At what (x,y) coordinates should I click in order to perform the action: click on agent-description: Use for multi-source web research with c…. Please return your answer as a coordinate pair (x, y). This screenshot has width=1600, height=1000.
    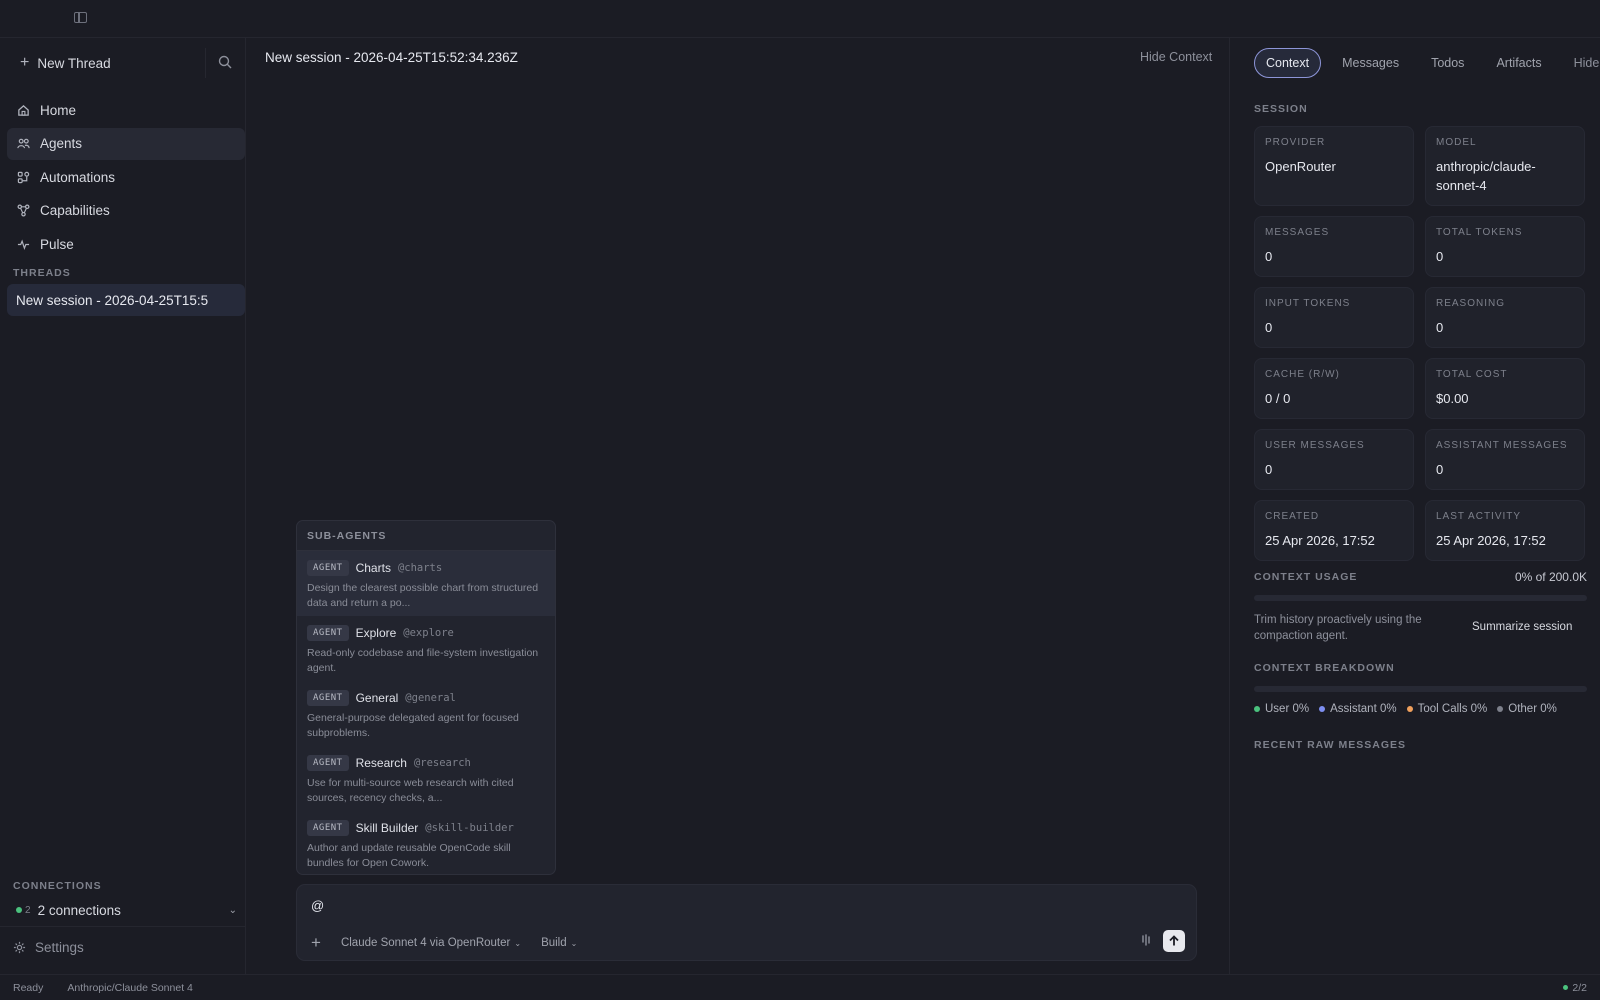
    Looking at the image, I should click on (410, 790).